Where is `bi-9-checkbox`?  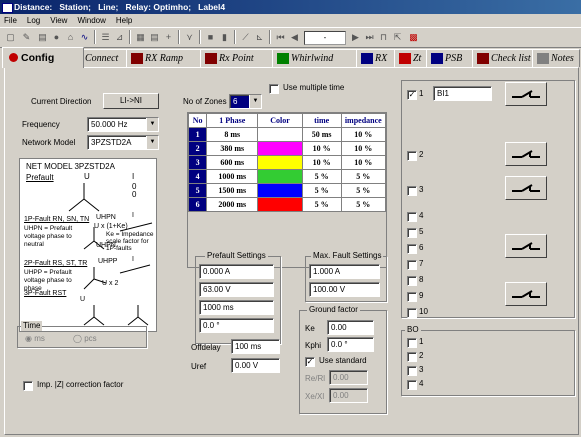
bi-9-checkbox is located at coordinates (412, 297).